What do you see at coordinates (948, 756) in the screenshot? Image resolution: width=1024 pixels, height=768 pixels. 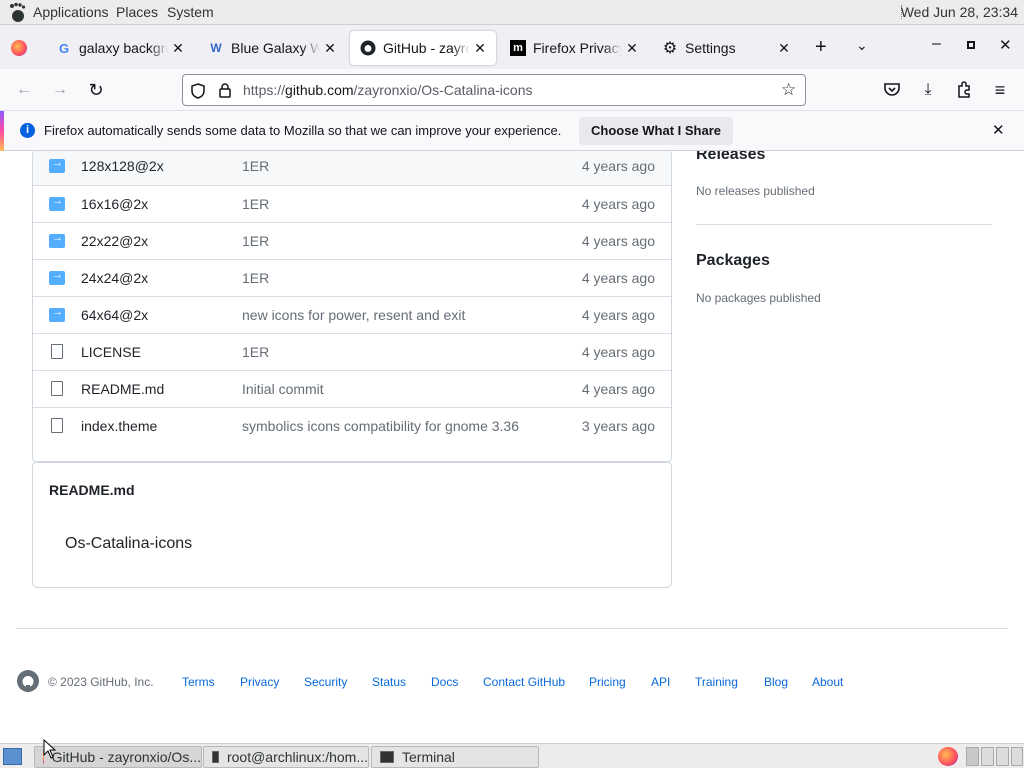 I see `firefox-tray-icon` at bounding box center [948, 756].